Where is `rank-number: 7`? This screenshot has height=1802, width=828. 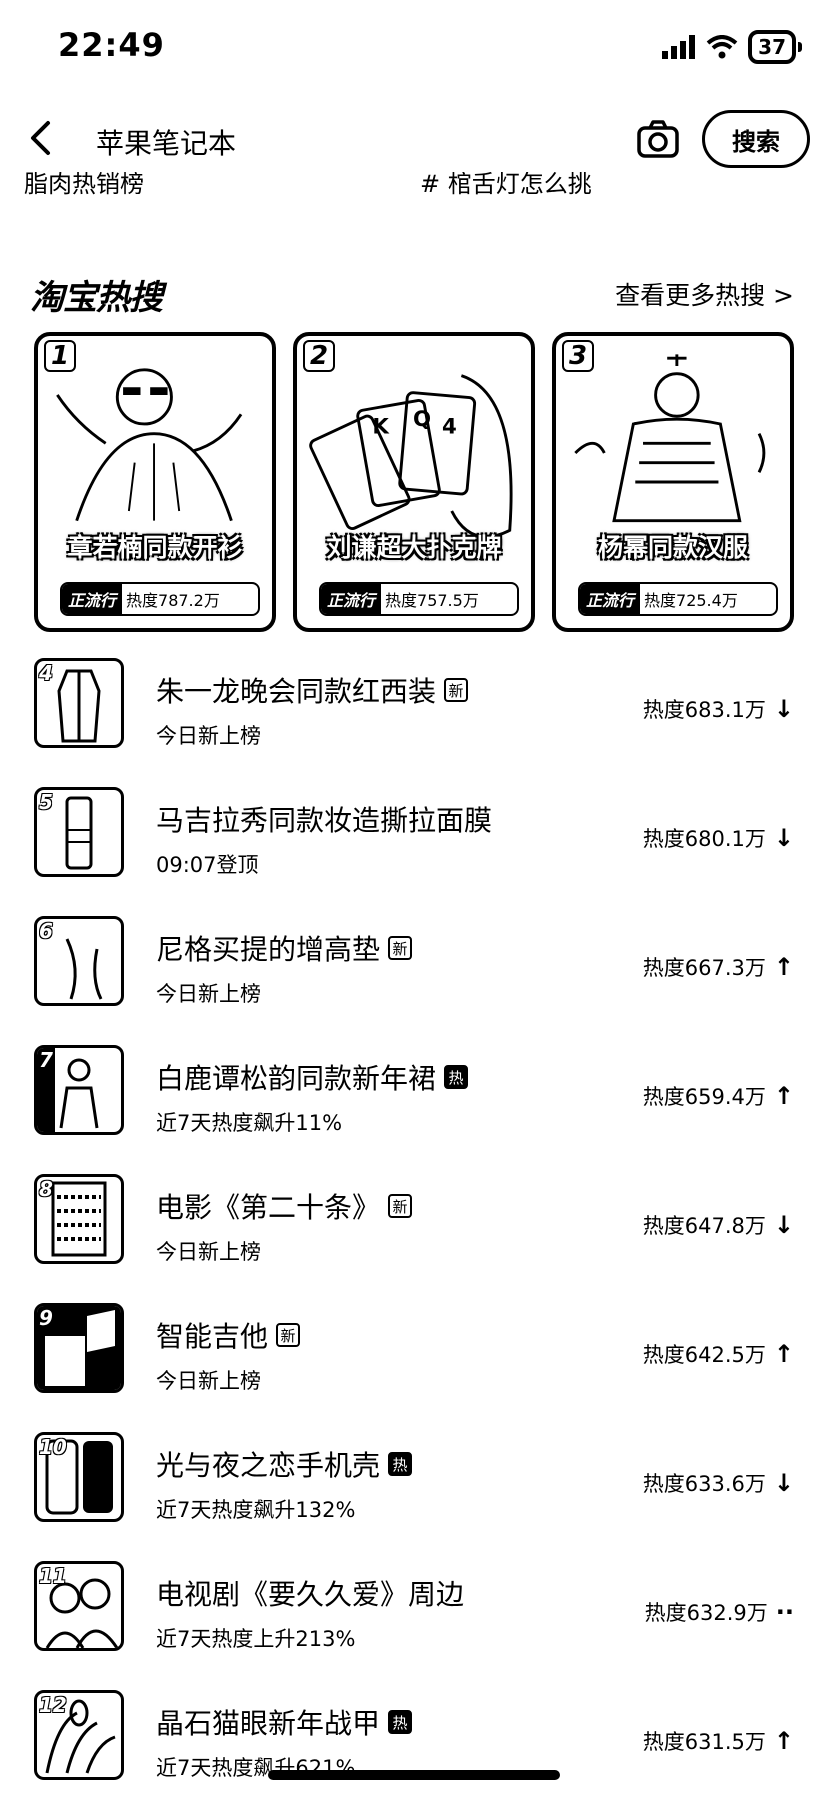 rank-number: 7 is located at coordinates (46, 1060).